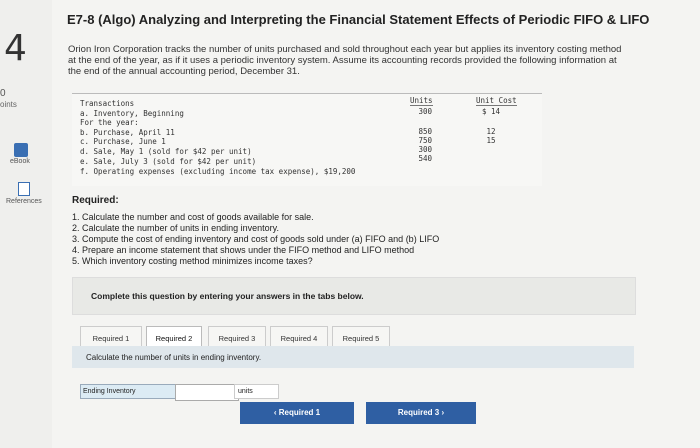 The height and width of the screenshot is (448, 700). I want to click on next-button-label: Required 3, so click(418, 412).